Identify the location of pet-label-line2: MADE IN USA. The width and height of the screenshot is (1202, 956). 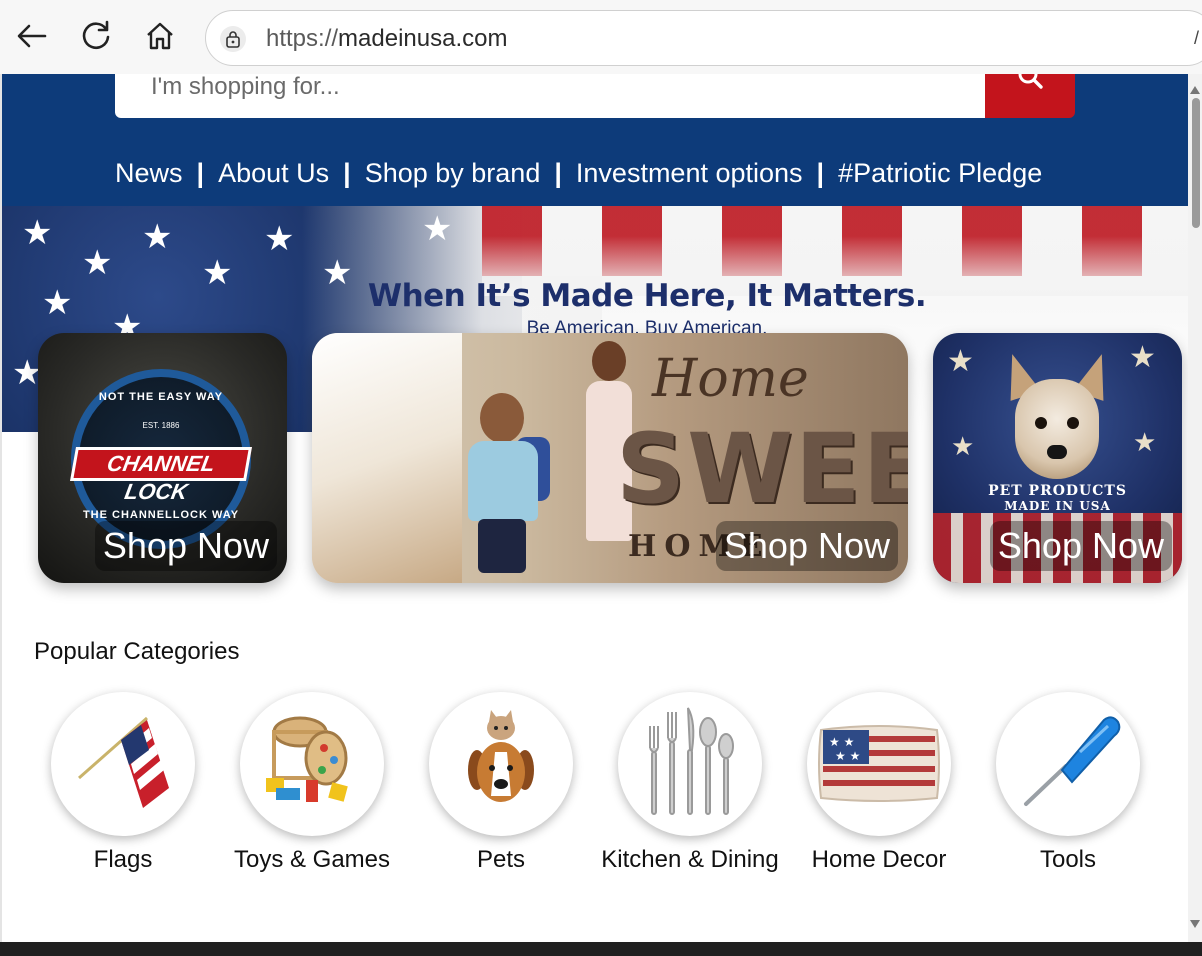
(1057, 506).